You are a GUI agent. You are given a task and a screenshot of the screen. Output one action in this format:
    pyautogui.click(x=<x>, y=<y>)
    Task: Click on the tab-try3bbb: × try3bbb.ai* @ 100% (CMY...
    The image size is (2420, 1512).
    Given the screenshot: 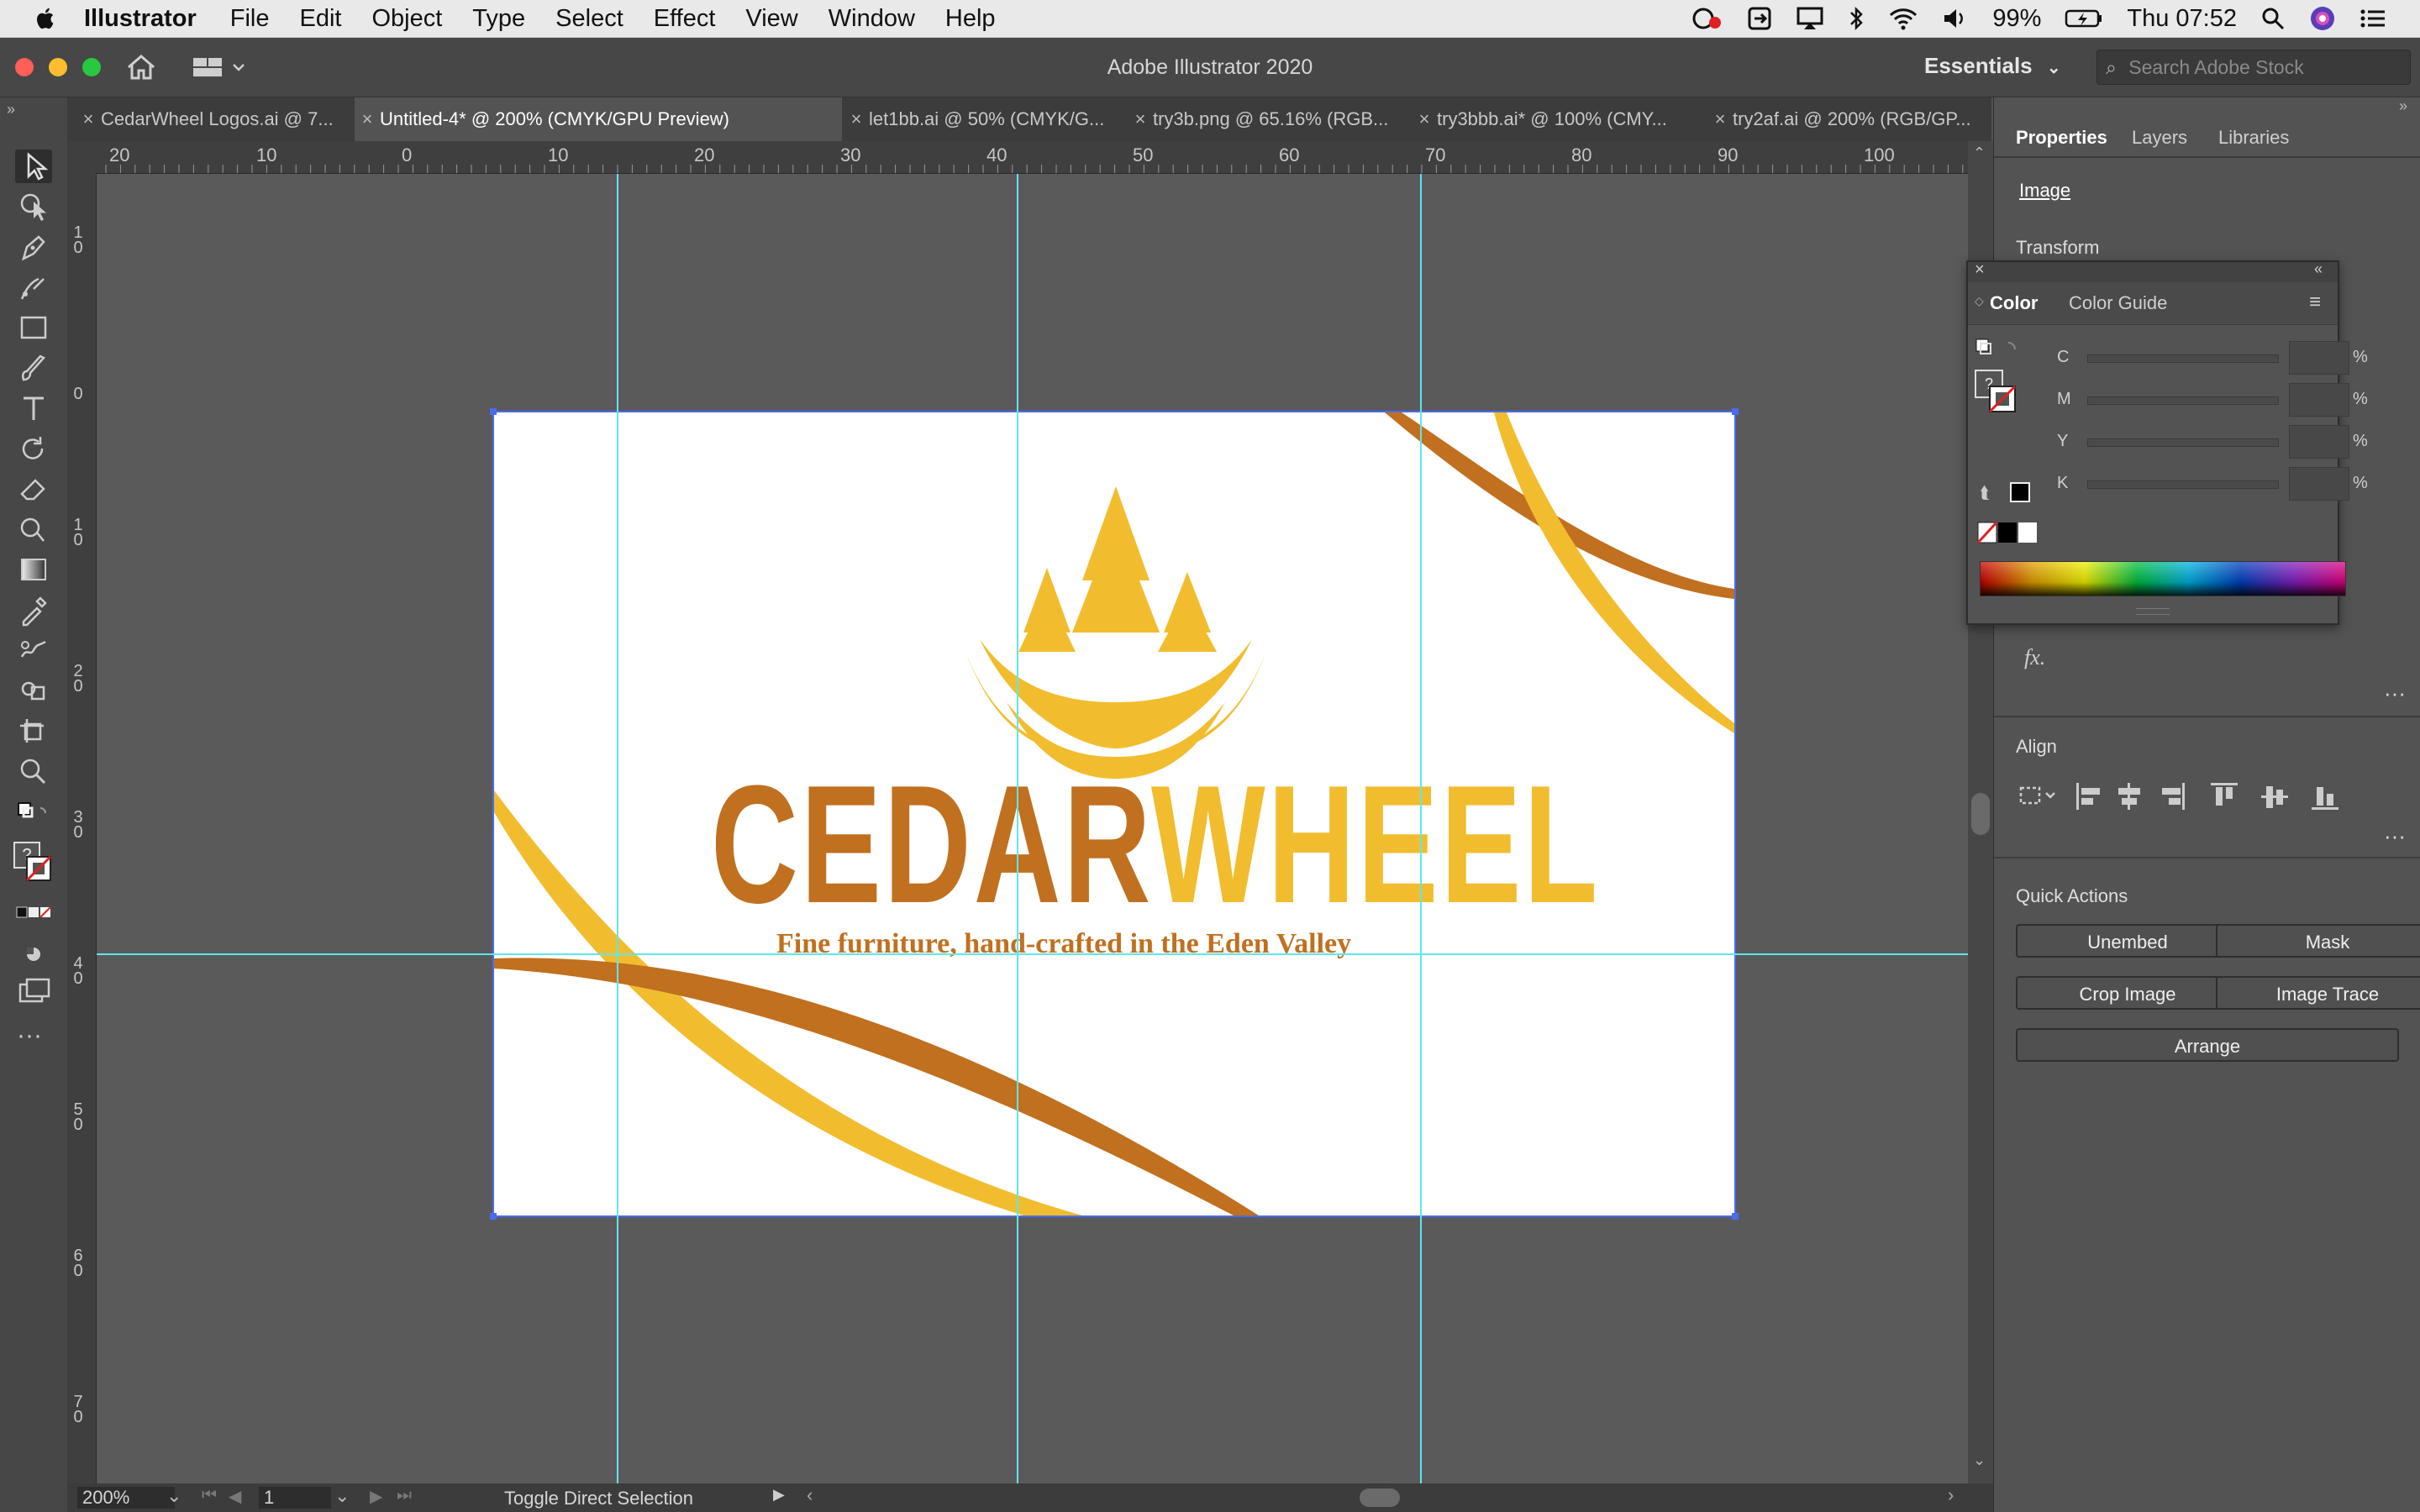 What is the action you would take?
    pyautogui.click(x=1559, y=119)
    